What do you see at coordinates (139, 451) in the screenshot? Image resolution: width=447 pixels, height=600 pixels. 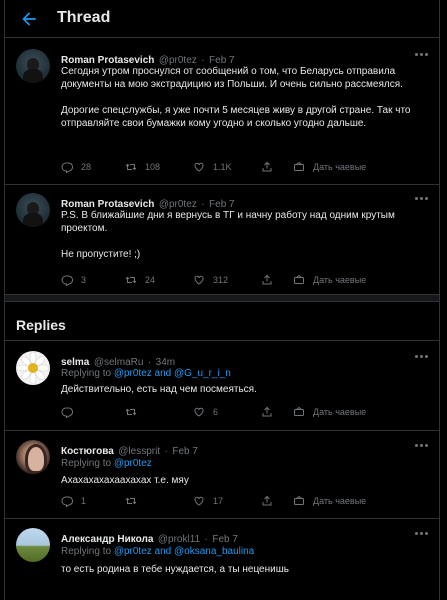 I see `author-handle: @lessprit` at bounding box center [139, 451].